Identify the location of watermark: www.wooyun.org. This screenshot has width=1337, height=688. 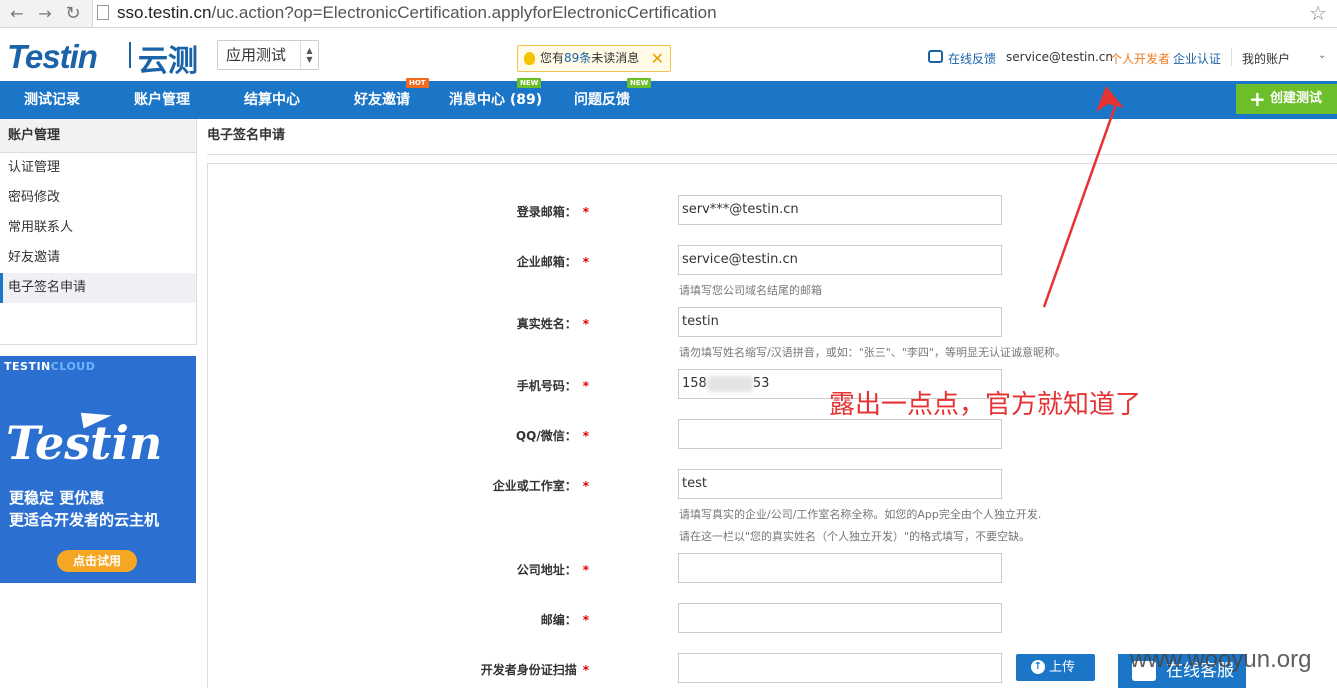
(1221, 659).